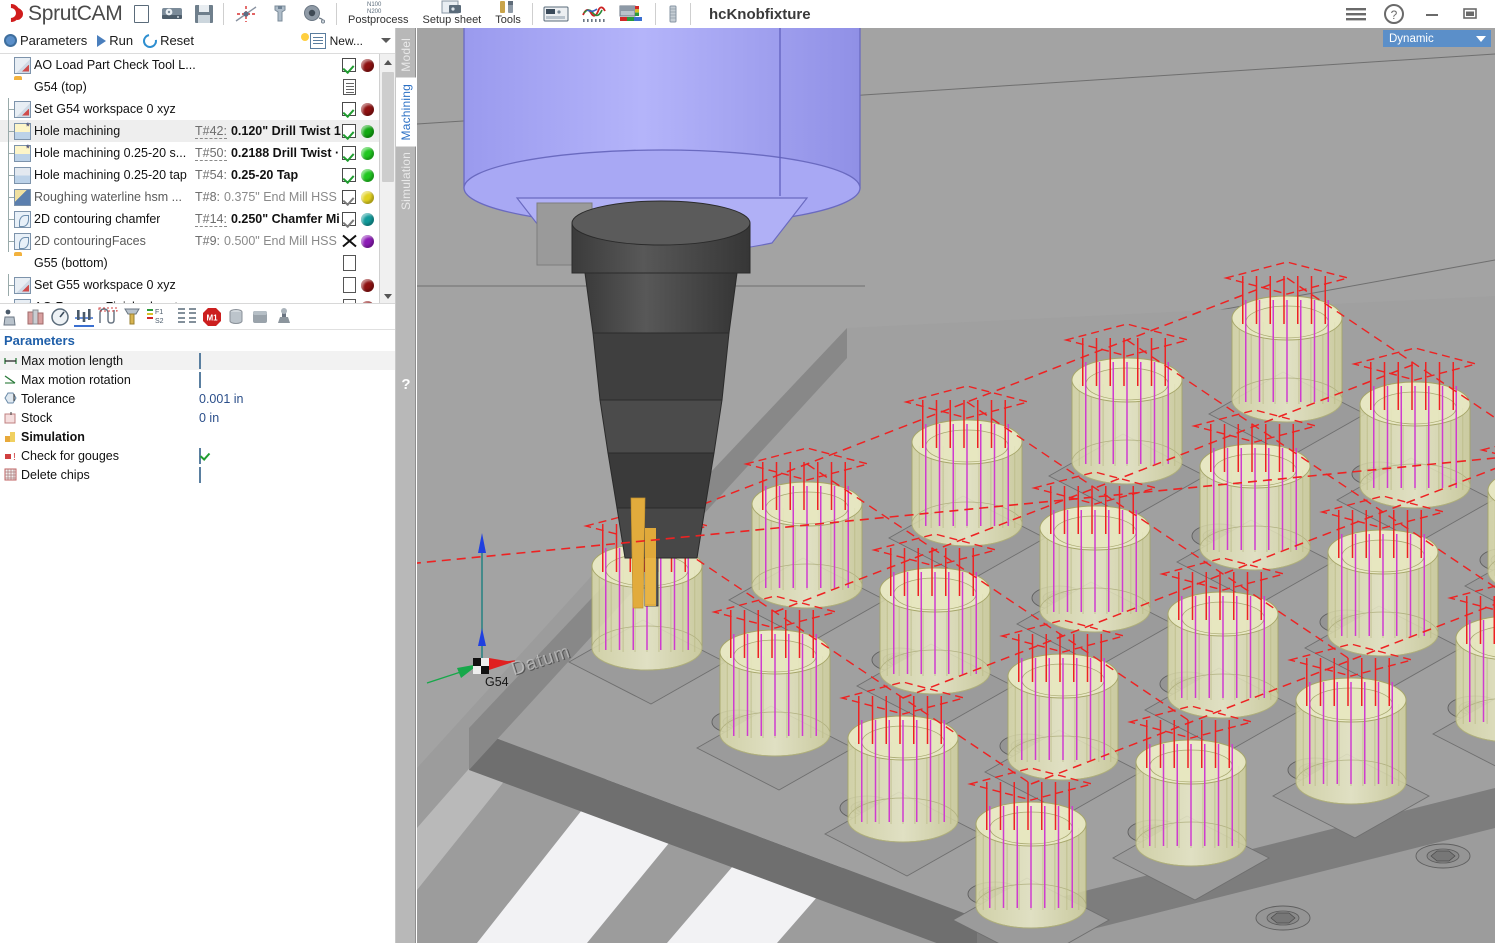  Describe the element at coordinates (367, 241) in the screenshot. I see `status-badge` at that location.